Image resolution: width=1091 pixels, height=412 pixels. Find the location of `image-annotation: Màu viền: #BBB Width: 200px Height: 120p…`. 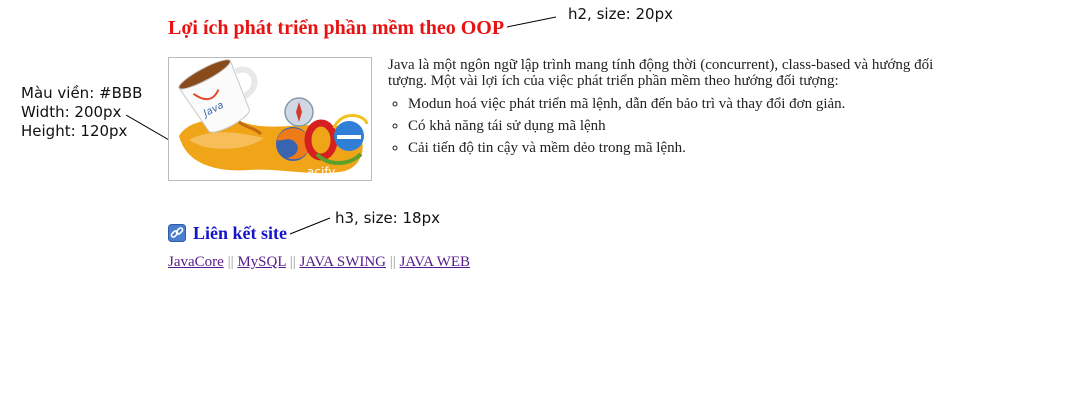

image-annotation: Màu viền: #BBB Width: 200px Height: 120p… is located at coordinates (81, 112).